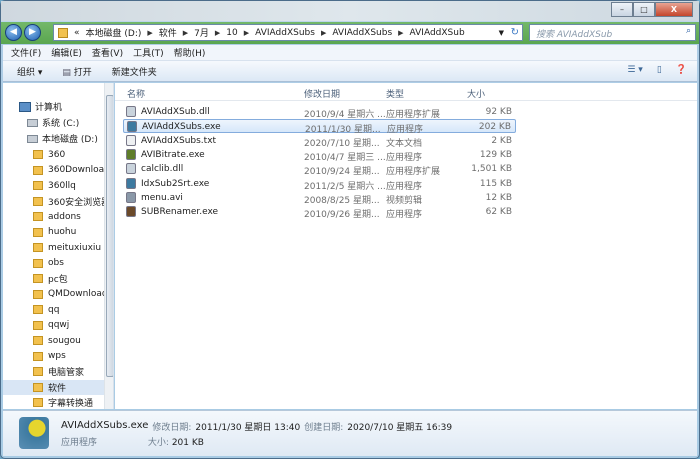 The height and width of the screenshot is (459, 700). Describe the element at coordinates (659, 70) in the screenshot. I see `preview-pane-icon: ▯` at that location.